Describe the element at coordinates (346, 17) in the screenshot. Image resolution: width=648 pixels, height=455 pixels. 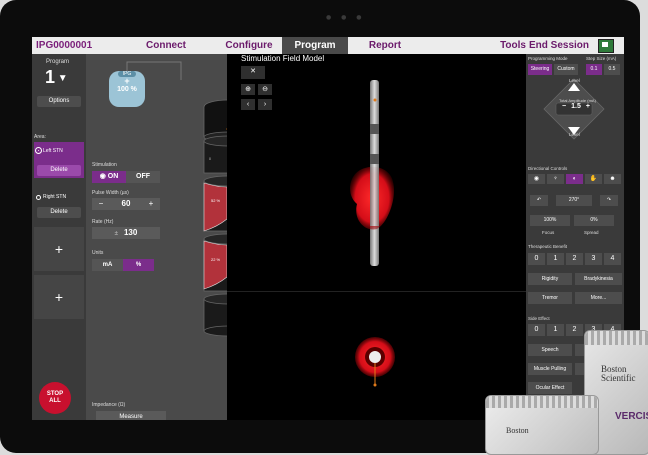
I see `camera-dots: ● ● ●` at that location.